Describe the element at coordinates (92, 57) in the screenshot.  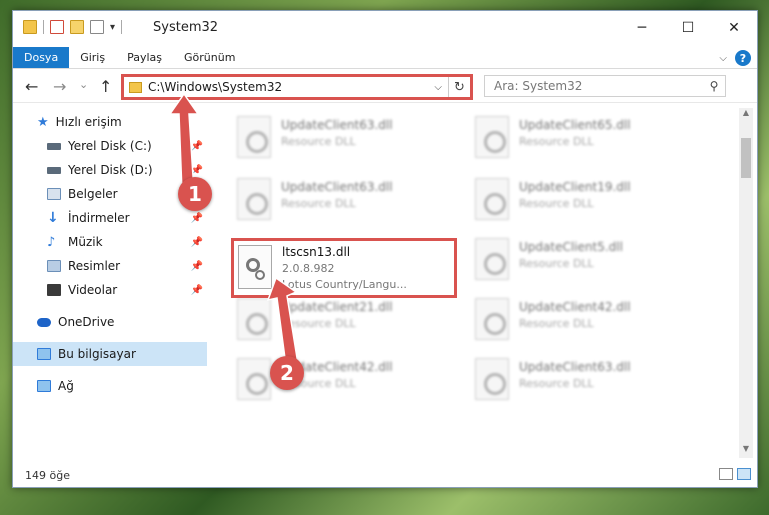
I see `tab-home: Giriş` at that location.